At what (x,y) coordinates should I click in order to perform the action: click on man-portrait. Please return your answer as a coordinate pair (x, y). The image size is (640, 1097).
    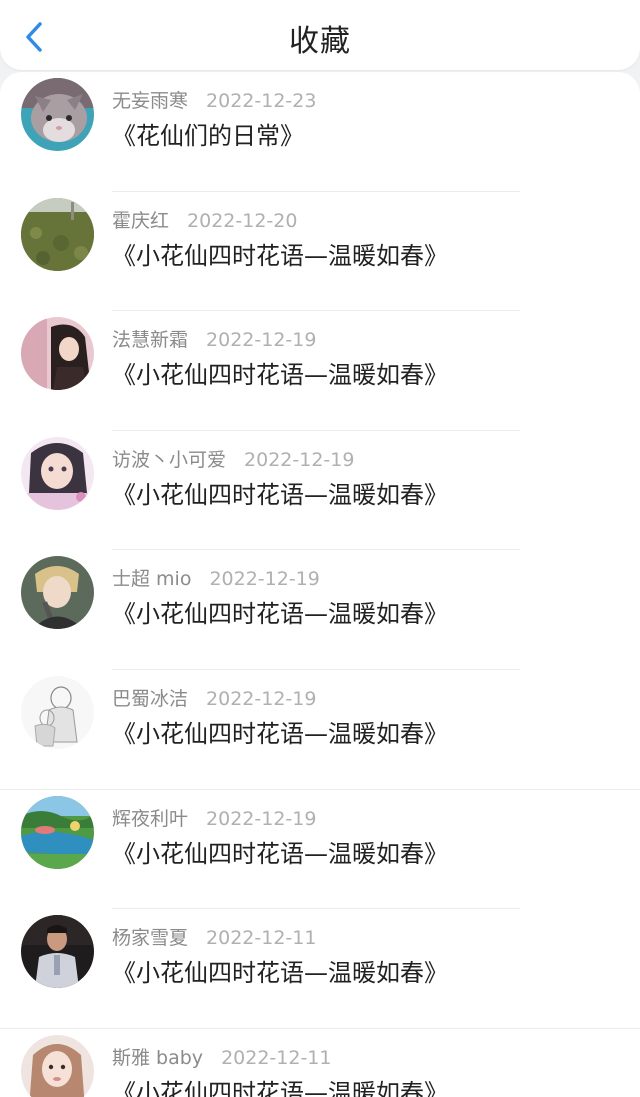
    Looking at the image, I should click on (57, 952).